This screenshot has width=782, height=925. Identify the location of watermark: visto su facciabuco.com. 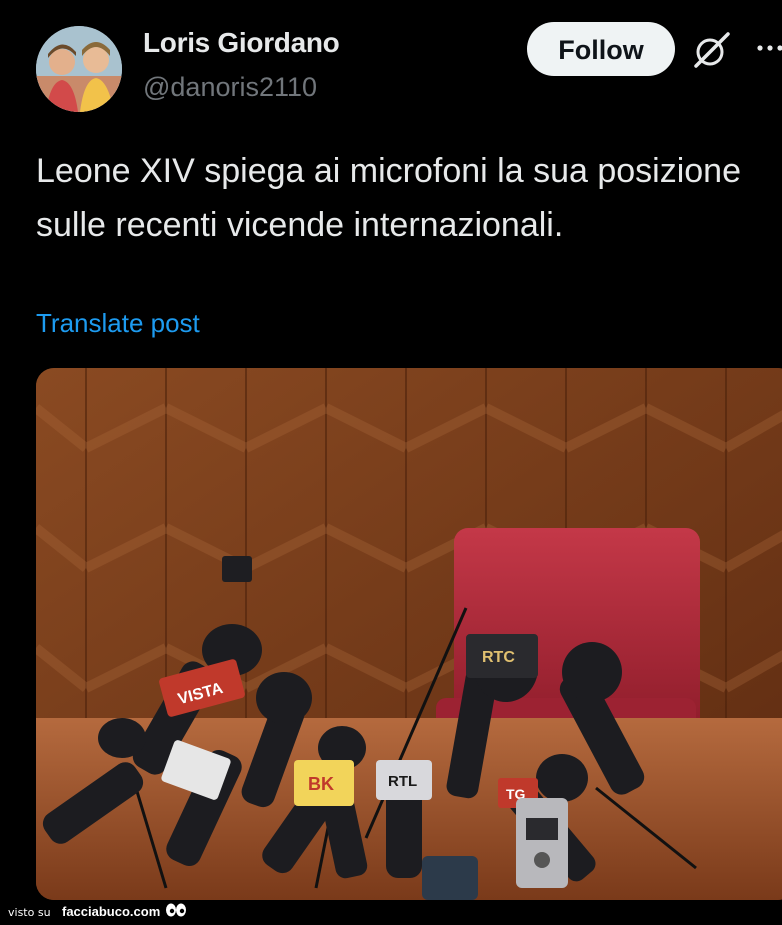
(391, 912).